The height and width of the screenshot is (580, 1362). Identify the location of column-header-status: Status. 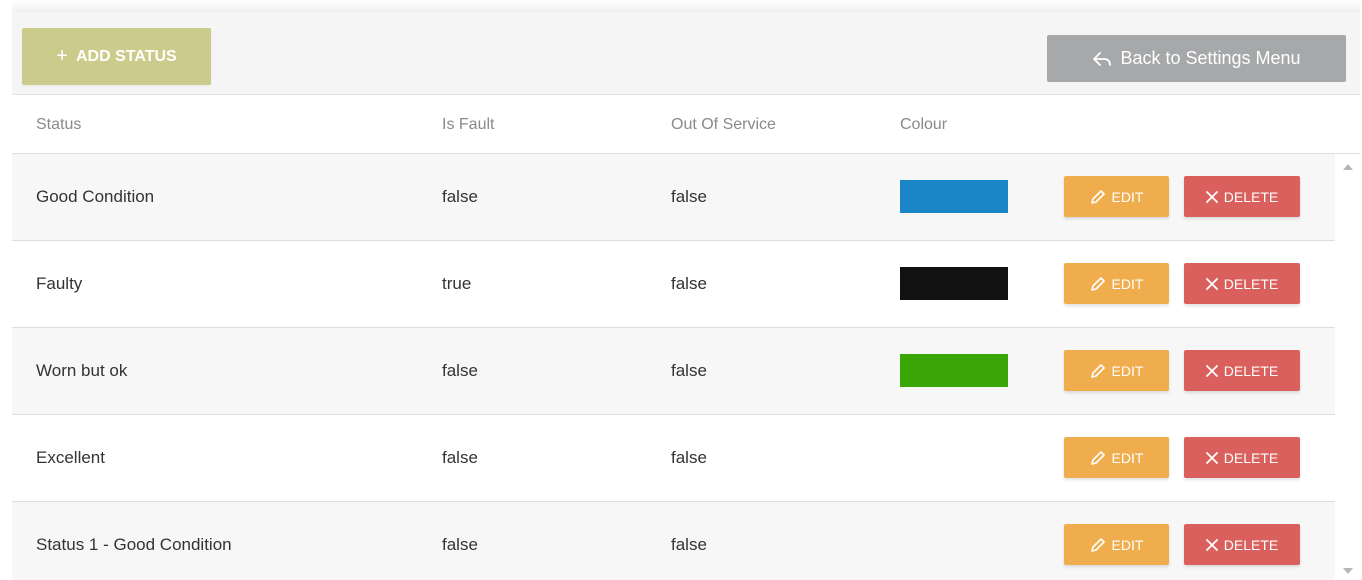
(59, 124).